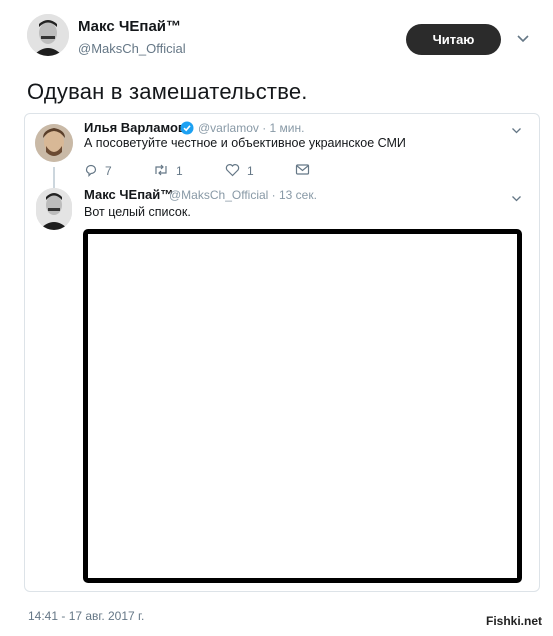 This screenshot has height=636, width=553. Describe the element at coordinates (251, 128) in the screenshot. I see `quoted-author-handle-time: @varlamov · 1 мин.` at that location.